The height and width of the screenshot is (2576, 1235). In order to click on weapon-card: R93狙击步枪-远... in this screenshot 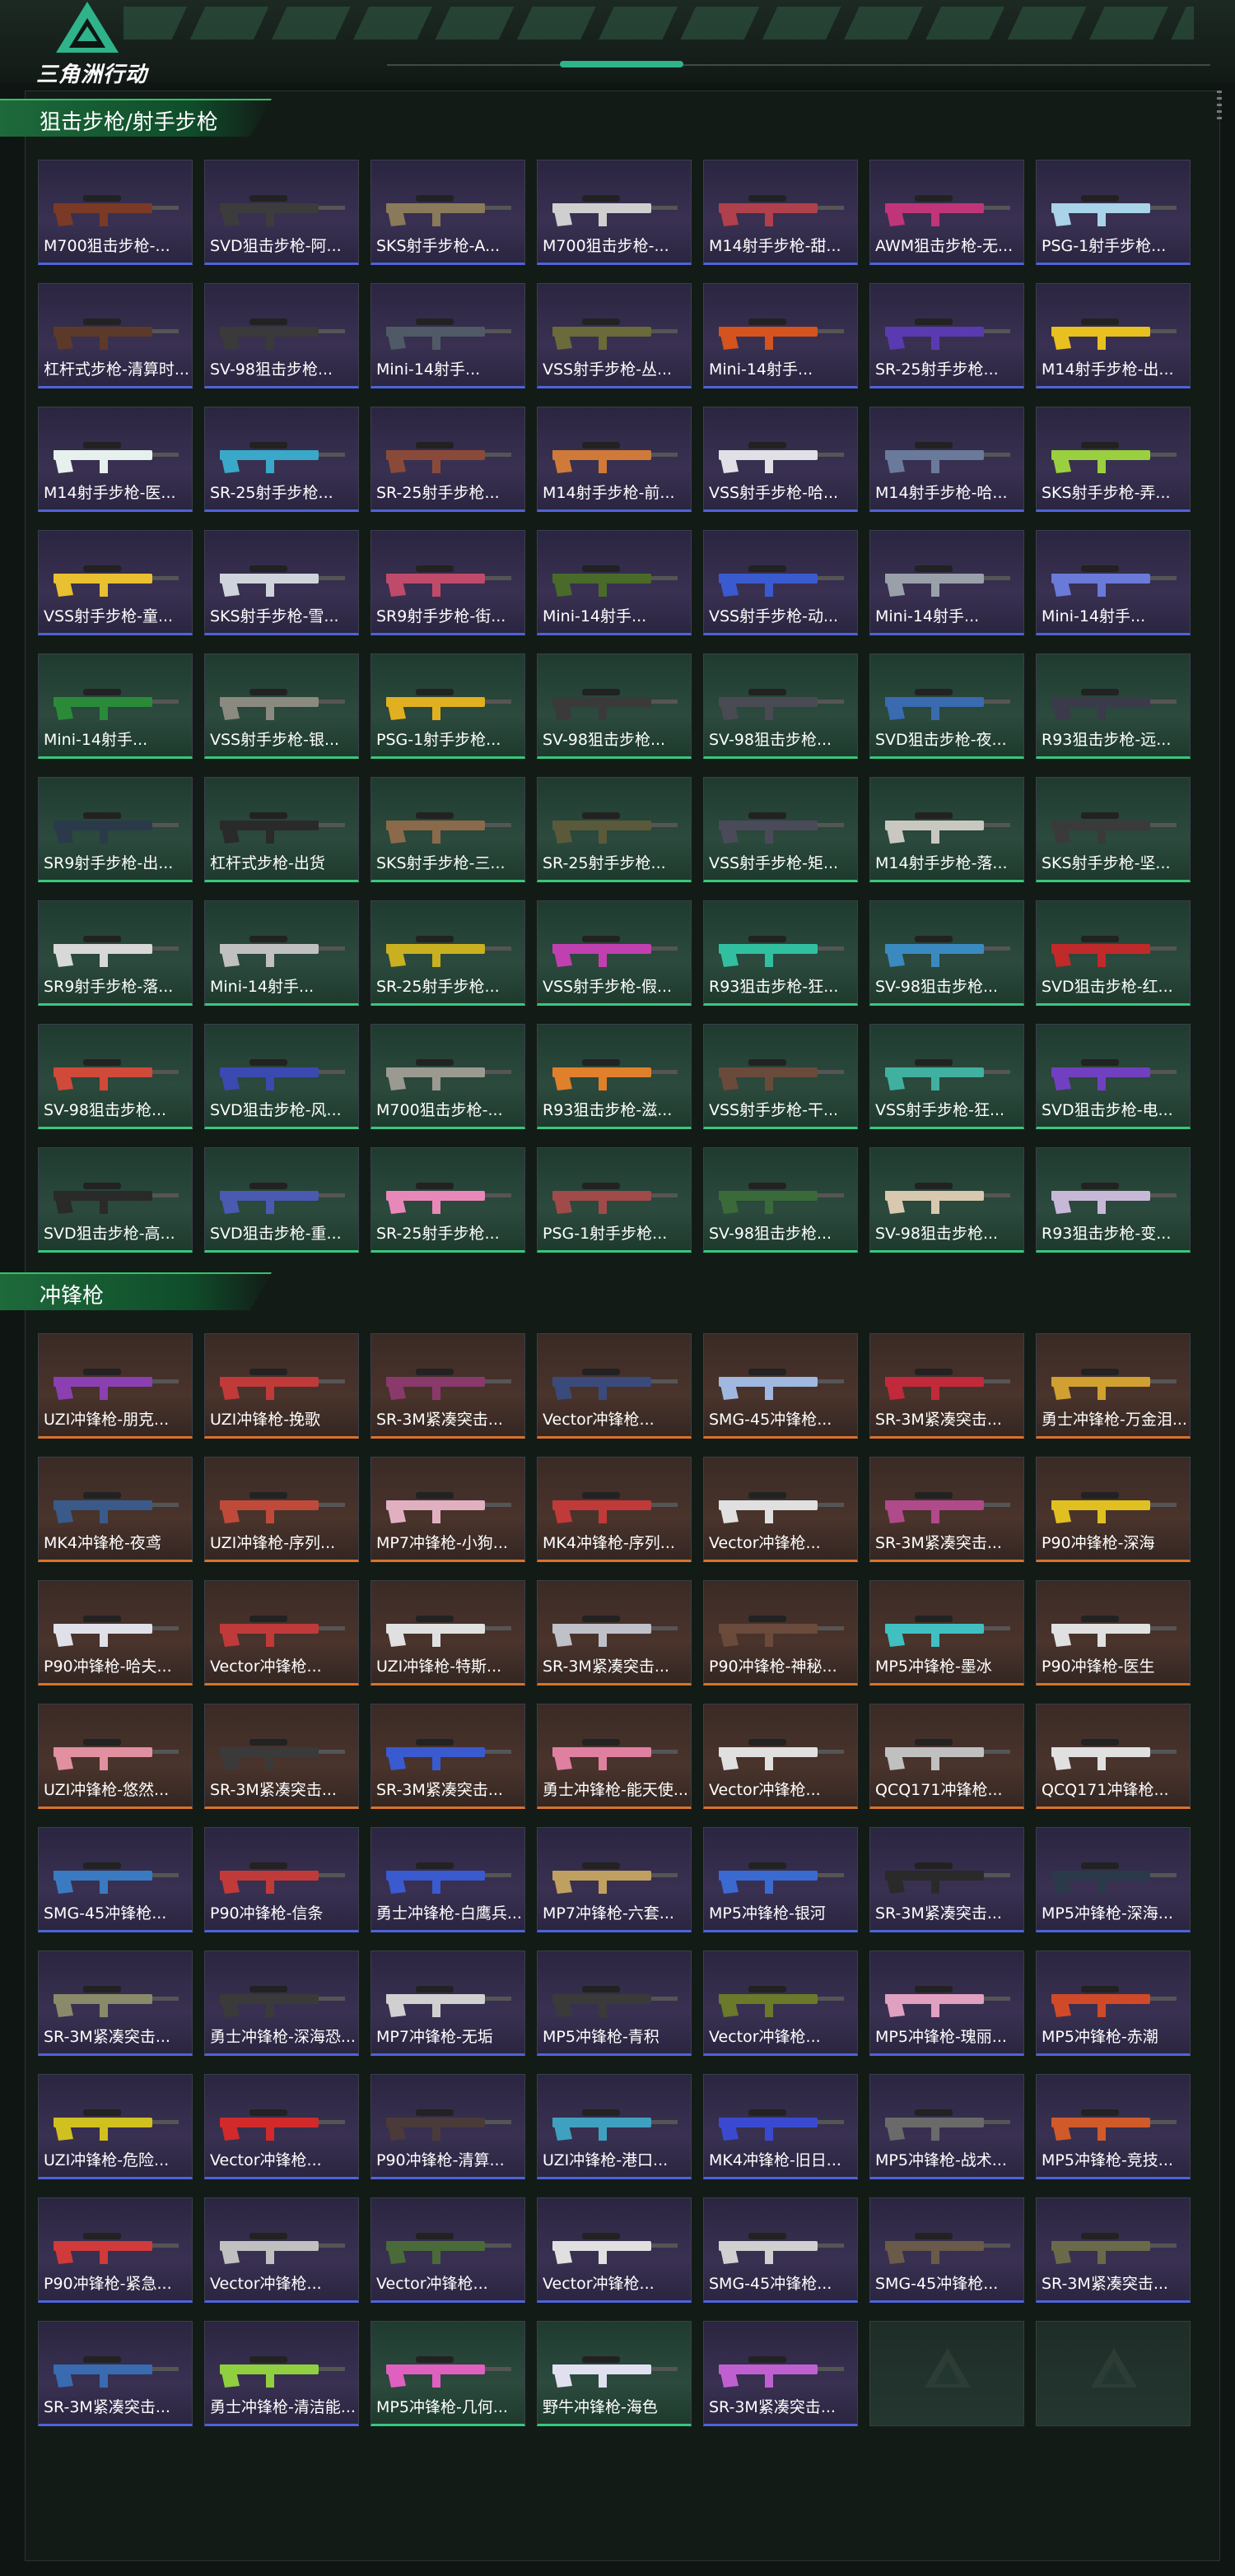, I will do `click(1113, 706)`.